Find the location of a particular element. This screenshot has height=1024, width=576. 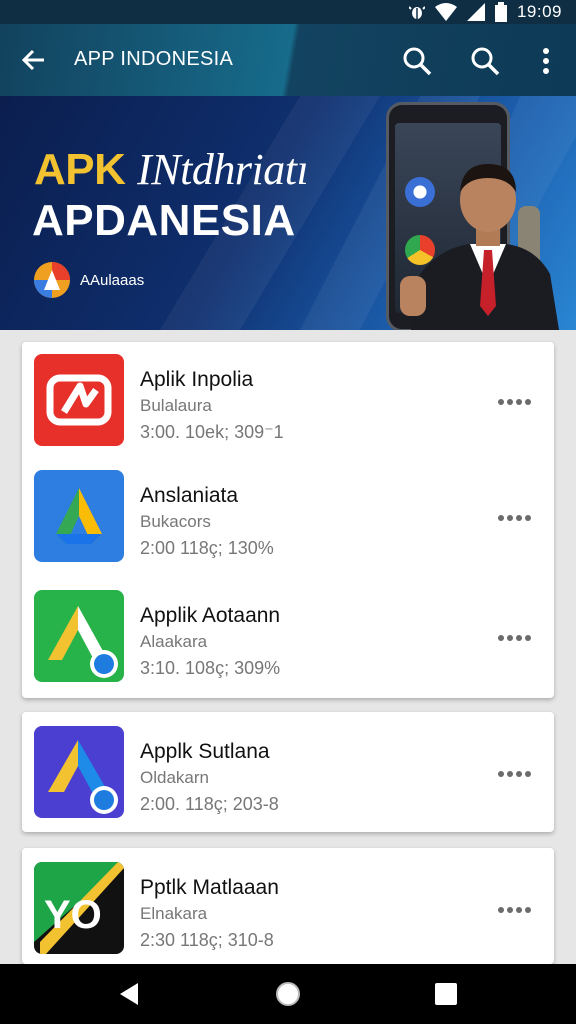

circle-home-icon is located at coordinates (288, 994).